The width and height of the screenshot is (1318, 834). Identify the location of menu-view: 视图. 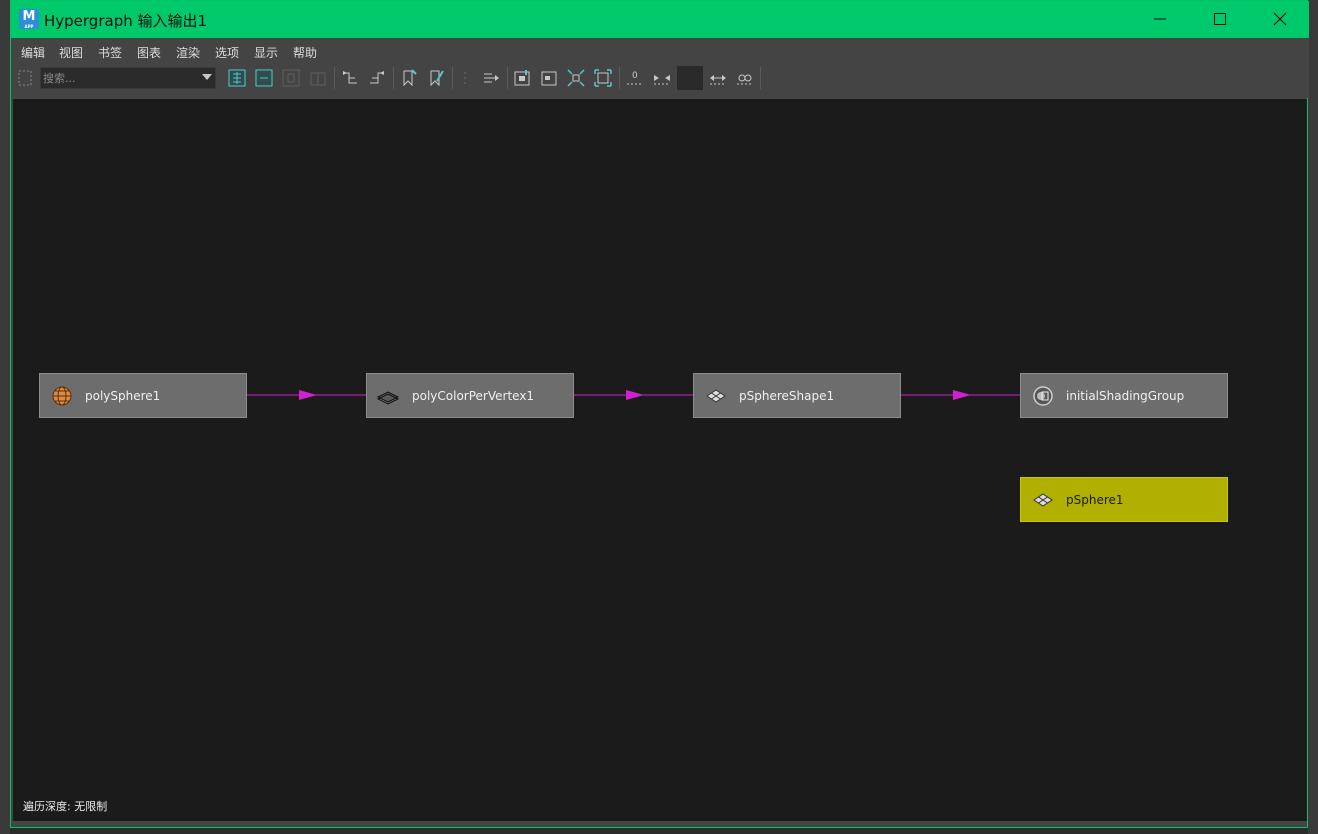
(71, 52).